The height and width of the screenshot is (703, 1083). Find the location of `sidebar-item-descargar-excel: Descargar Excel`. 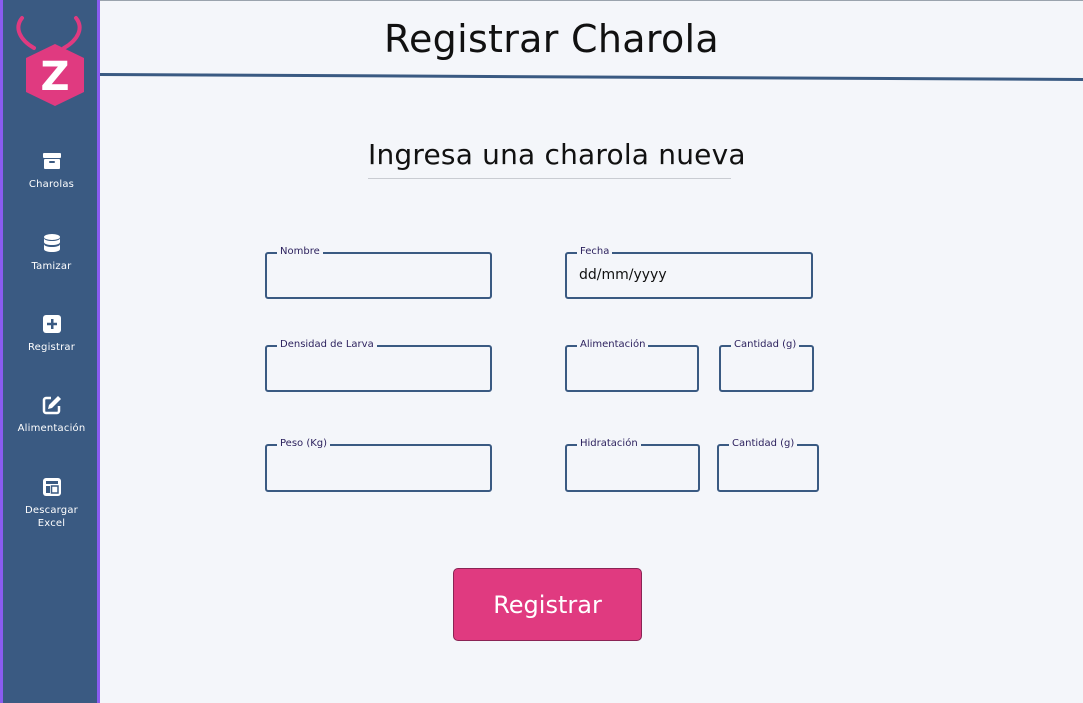

sidebar-item-descargar-excel: Descargar Excel is located at coordinates (51, 503).